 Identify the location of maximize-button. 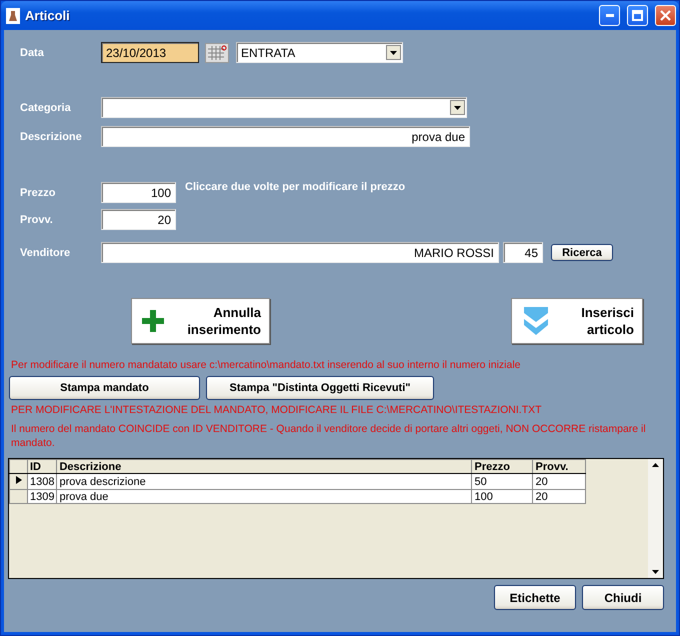
(637, 15).